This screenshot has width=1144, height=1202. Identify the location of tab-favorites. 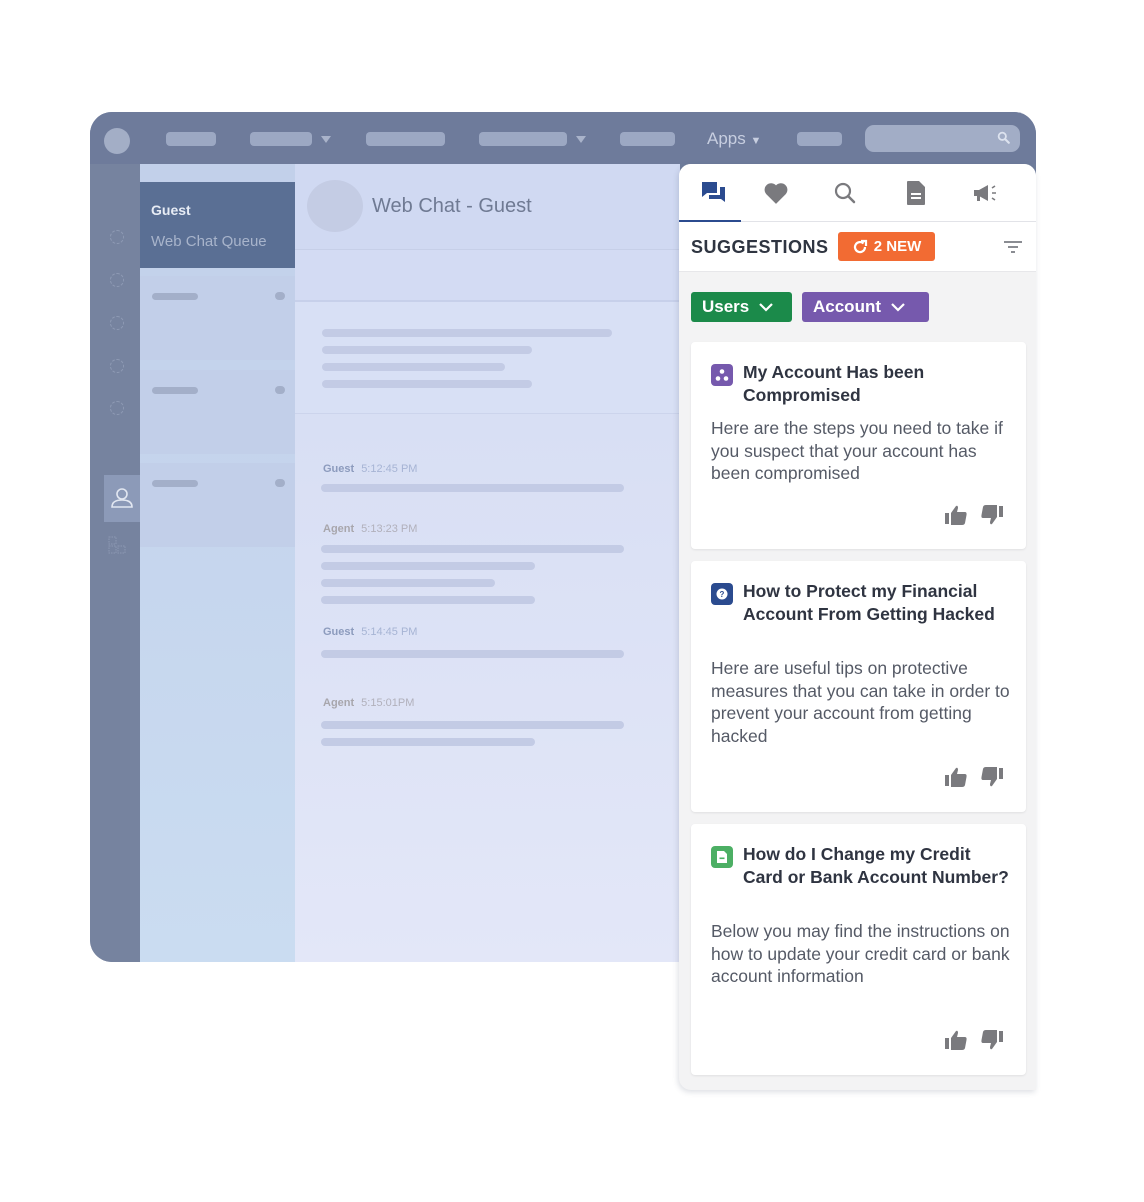
(776, 193).